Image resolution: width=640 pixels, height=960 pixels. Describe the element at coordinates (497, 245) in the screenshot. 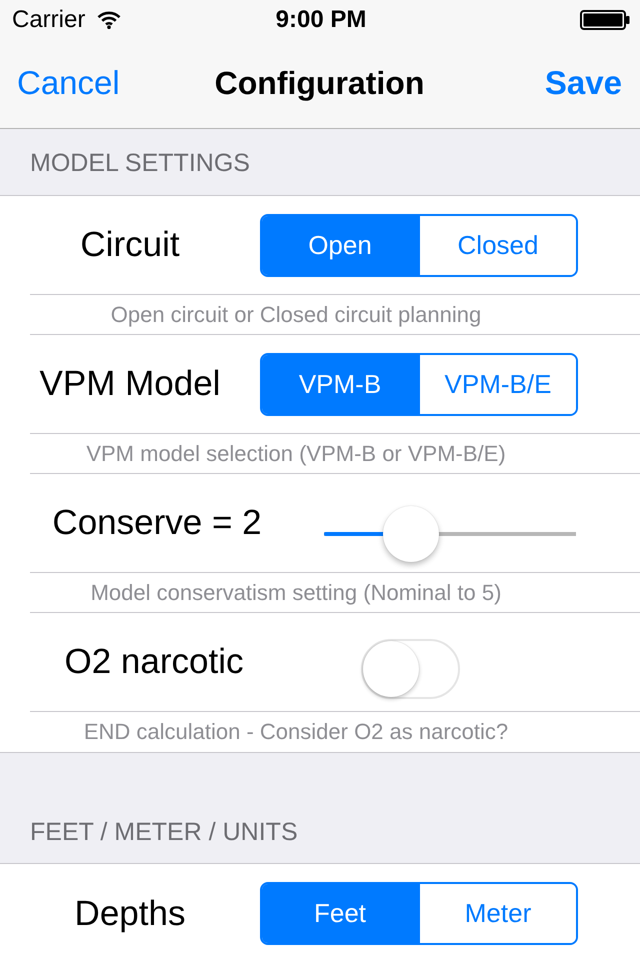

I see `segment-option: Closed` at that location.